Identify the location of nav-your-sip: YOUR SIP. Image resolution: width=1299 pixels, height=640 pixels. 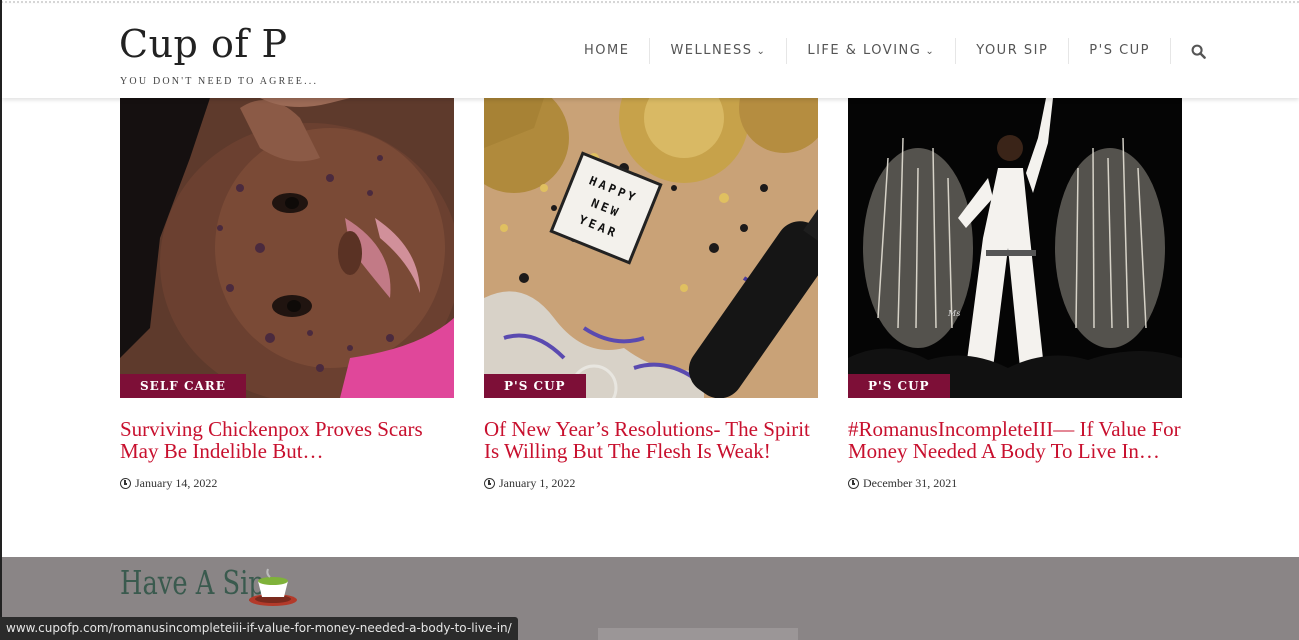
(1013, 51).